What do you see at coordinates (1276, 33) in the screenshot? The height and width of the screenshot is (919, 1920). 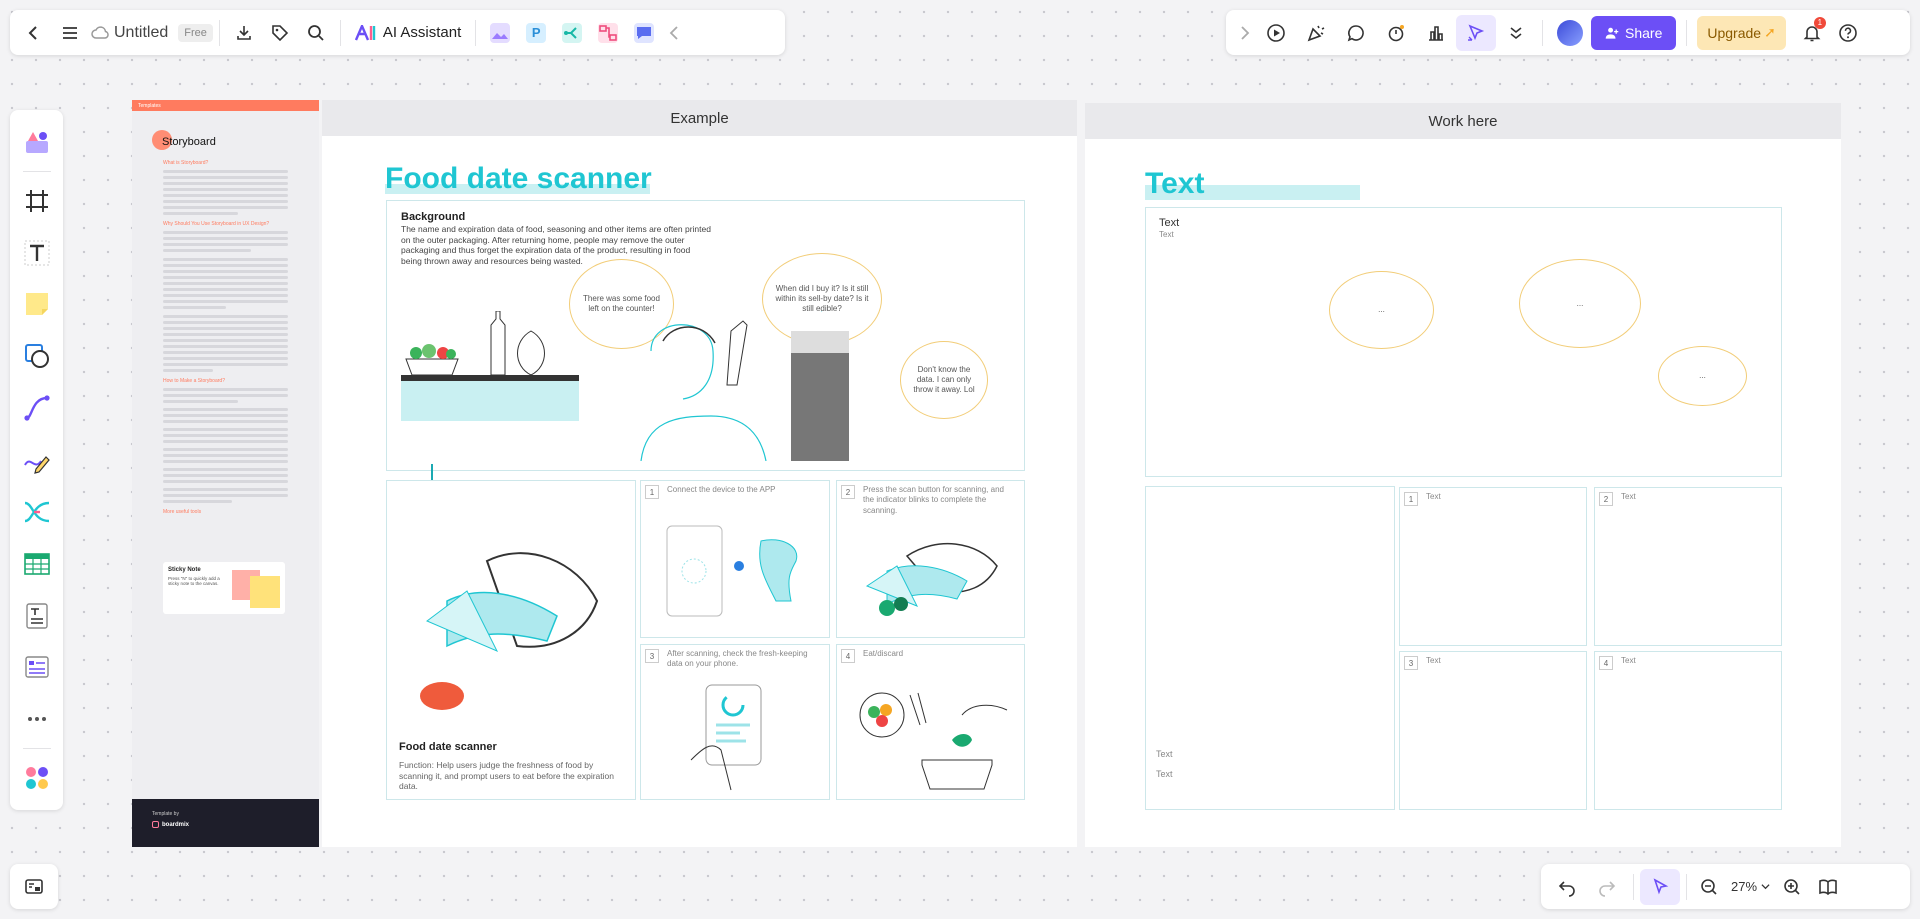 I see `play-icon` at bounding box center [1276, 33].